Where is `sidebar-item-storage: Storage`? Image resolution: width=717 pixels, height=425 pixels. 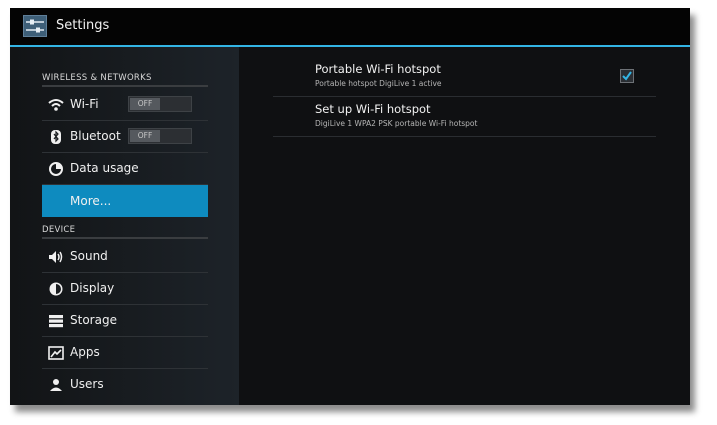 sidebar-item-storage: Storage is located at coordinates (125, 321).